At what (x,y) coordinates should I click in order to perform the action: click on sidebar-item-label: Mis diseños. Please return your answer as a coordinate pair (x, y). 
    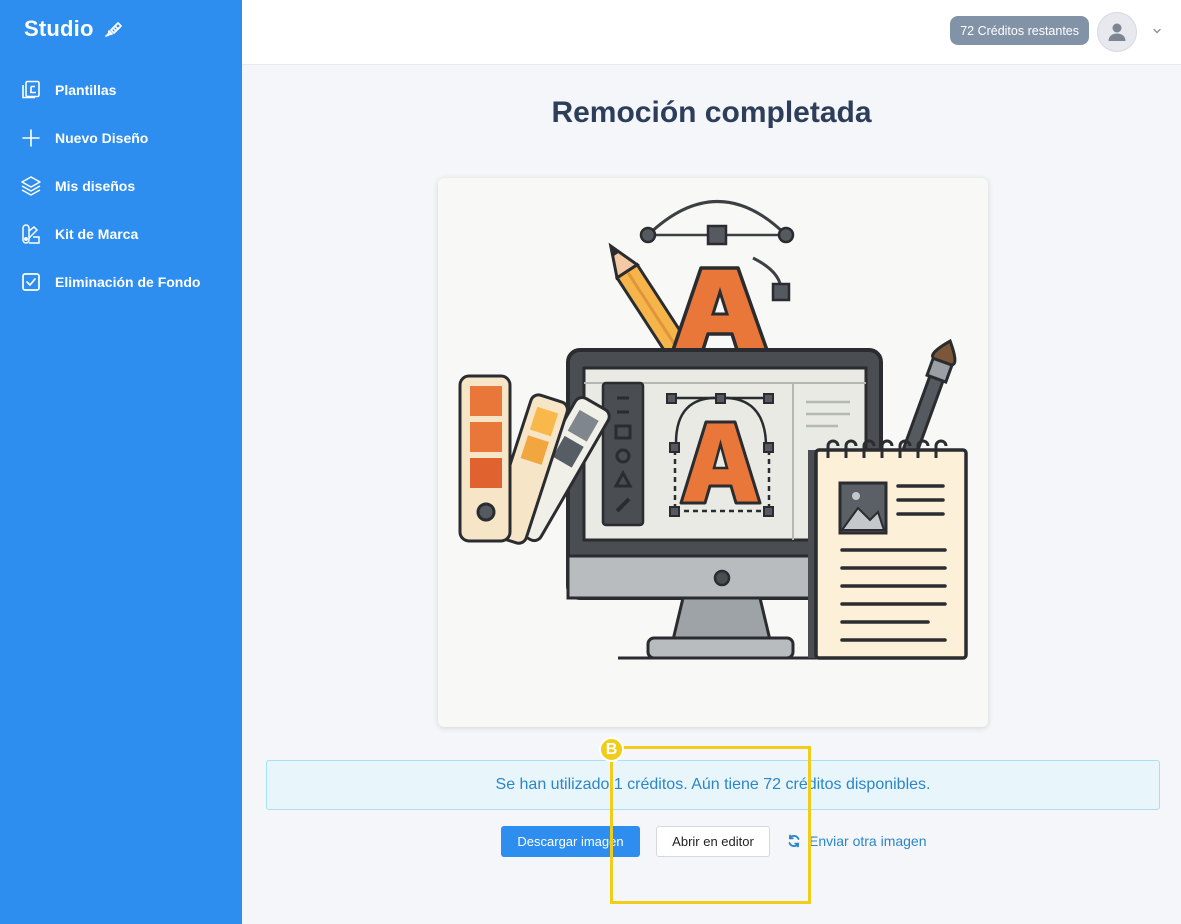
    Looking at the image, I should click on (95, 186).